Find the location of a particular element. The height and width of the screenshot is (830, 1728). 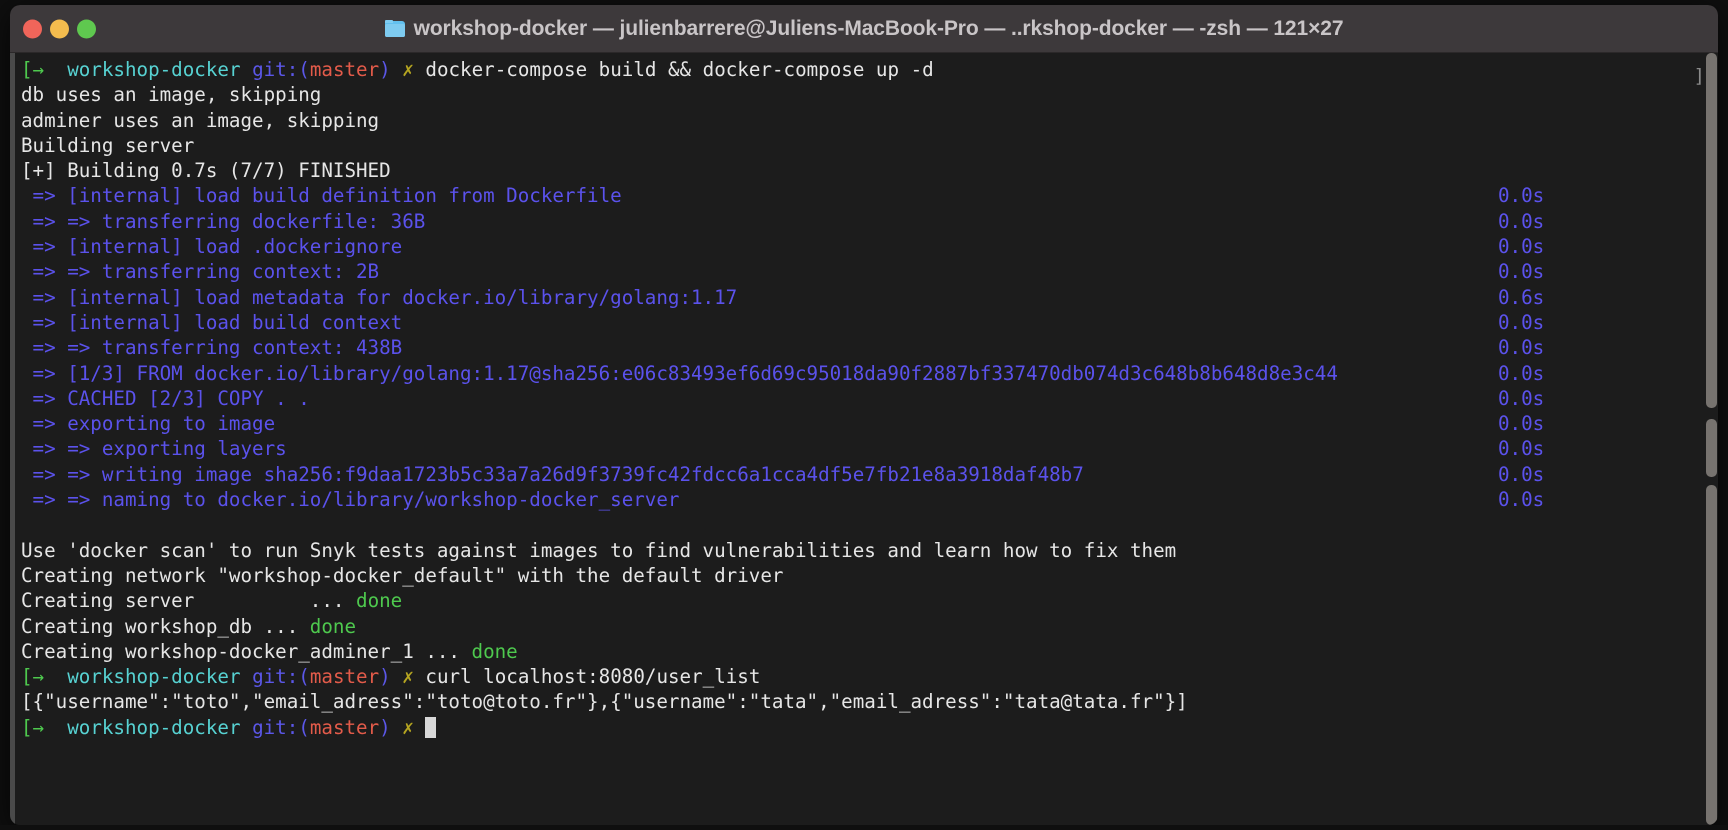

output-line: Building server is located at coordinates (108, 145).